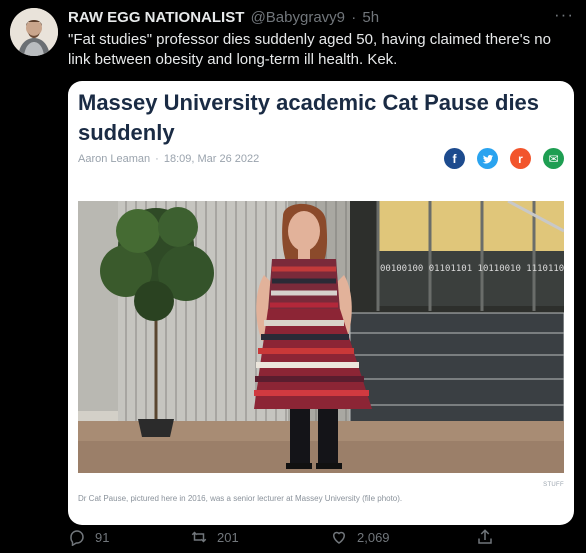 This screenshot has height=553, width=586. I want to click on retweet-count: 201, so click(228, 537).